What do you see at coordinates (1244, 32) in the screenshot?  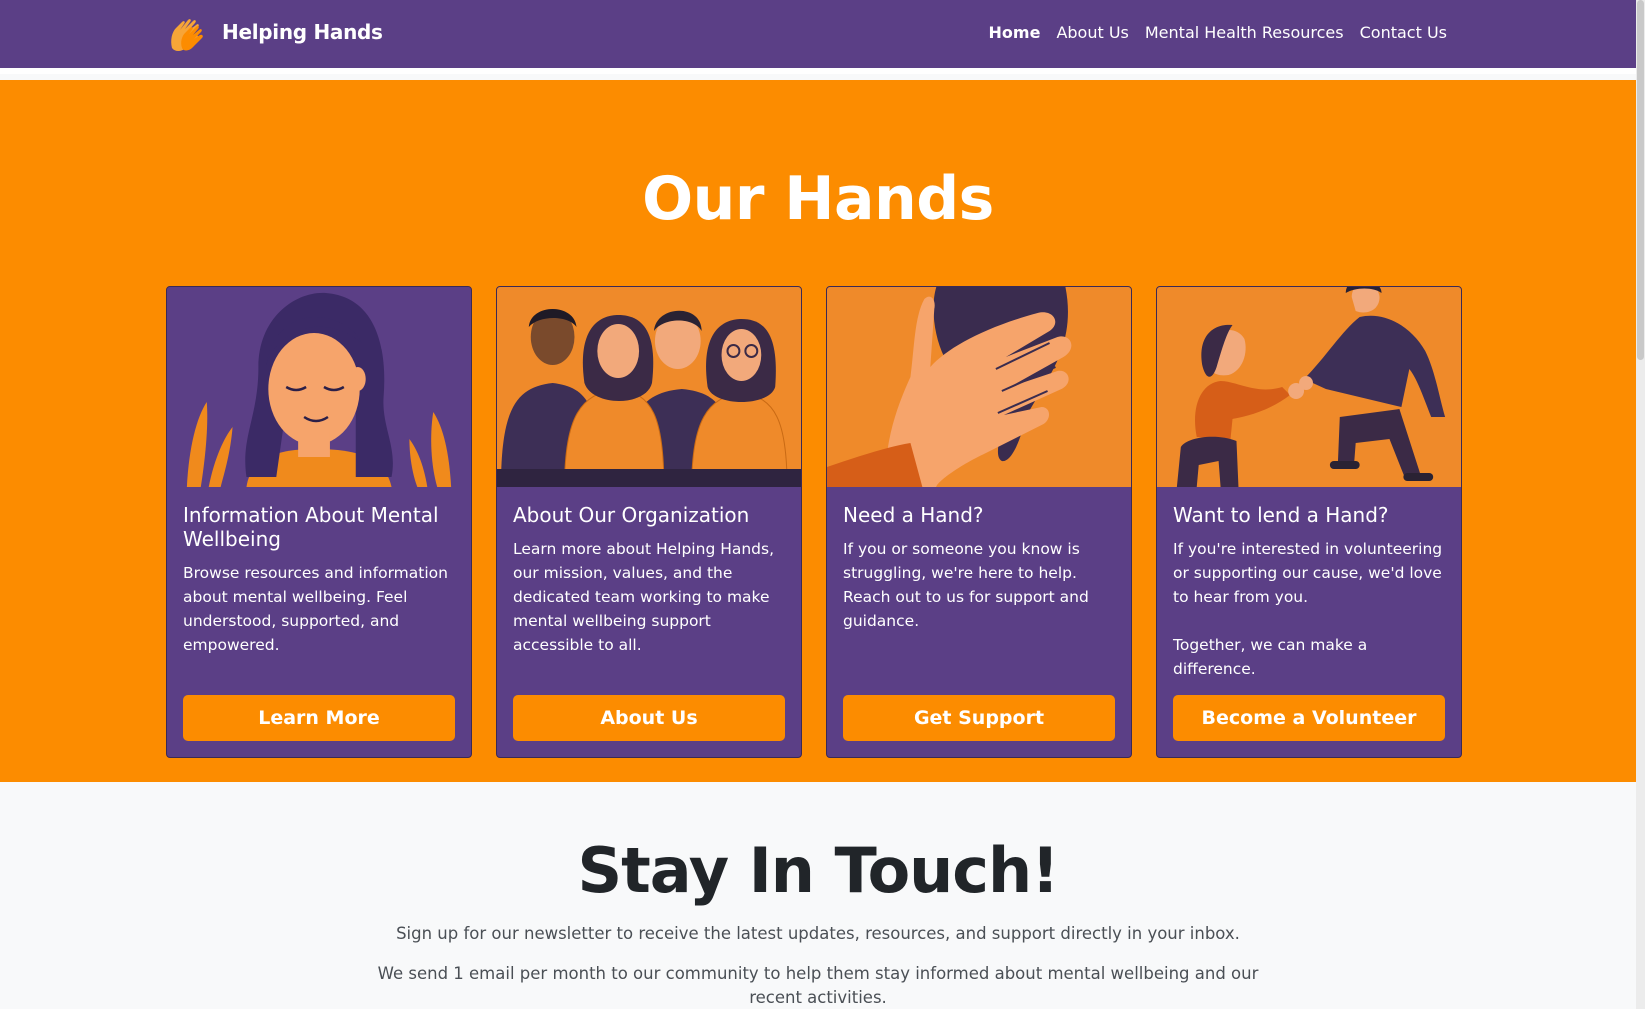 I see `nav-link-mental-health-resources: Mental Health Resources` at bounding box center [1244, 32].